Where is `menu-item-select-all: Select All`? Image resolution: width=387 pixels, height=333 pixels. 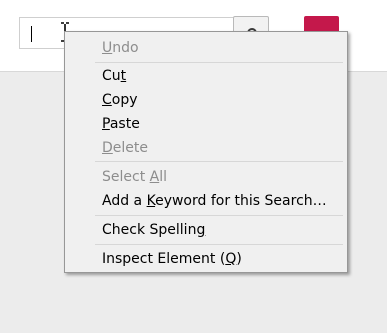
menu-item-select-all: Select All is located at coordinates (134, 177).